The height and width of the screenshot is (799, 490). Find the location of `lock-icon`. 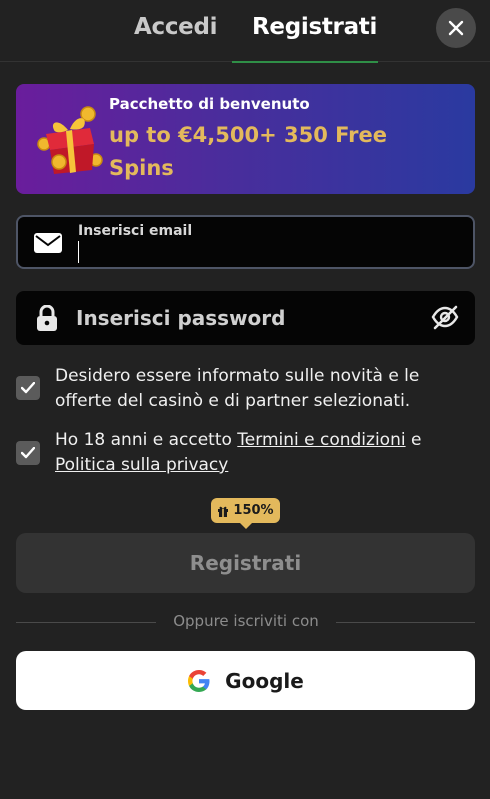

lock-icon is located at coordinates (47, 318).